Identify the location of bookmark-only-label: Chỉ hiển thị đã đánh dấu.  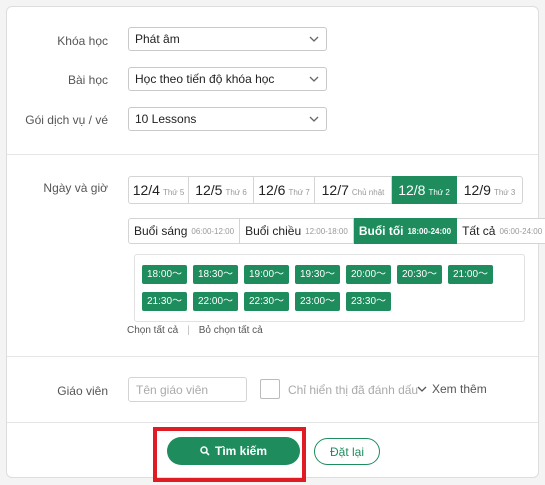
(353, 390).